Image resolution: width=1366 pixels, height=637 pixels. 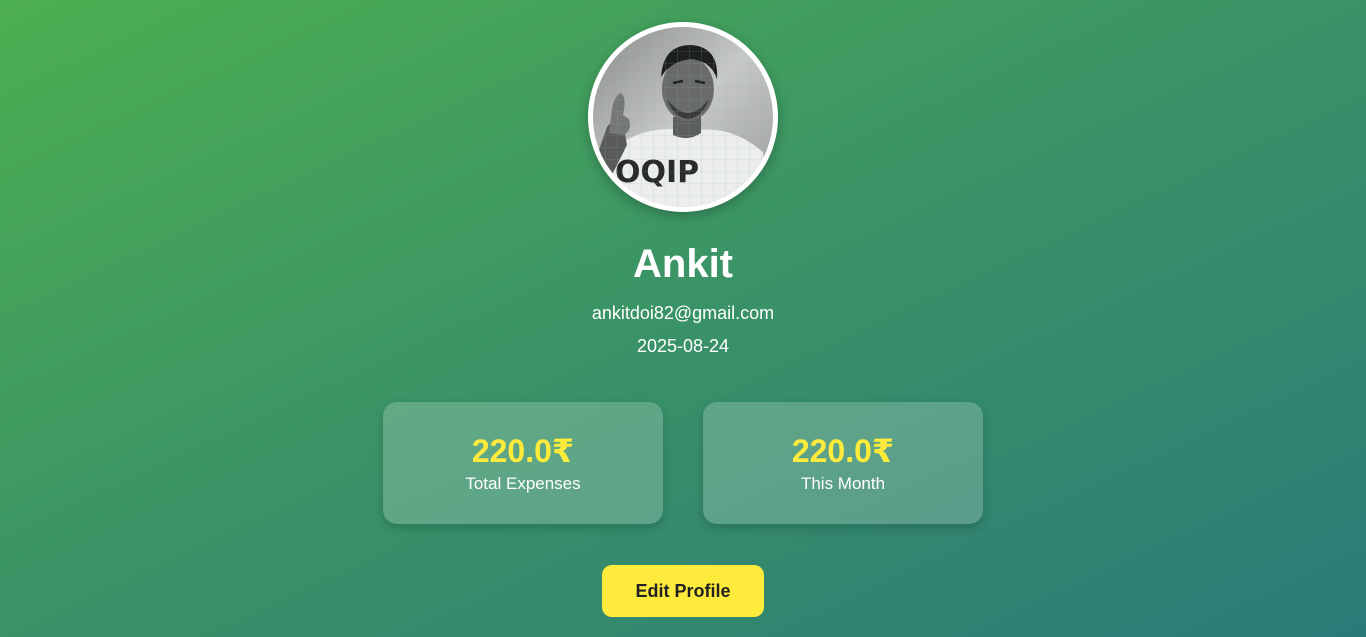 I want to click on profile-name: Ankit, so click(x=683, y=264).